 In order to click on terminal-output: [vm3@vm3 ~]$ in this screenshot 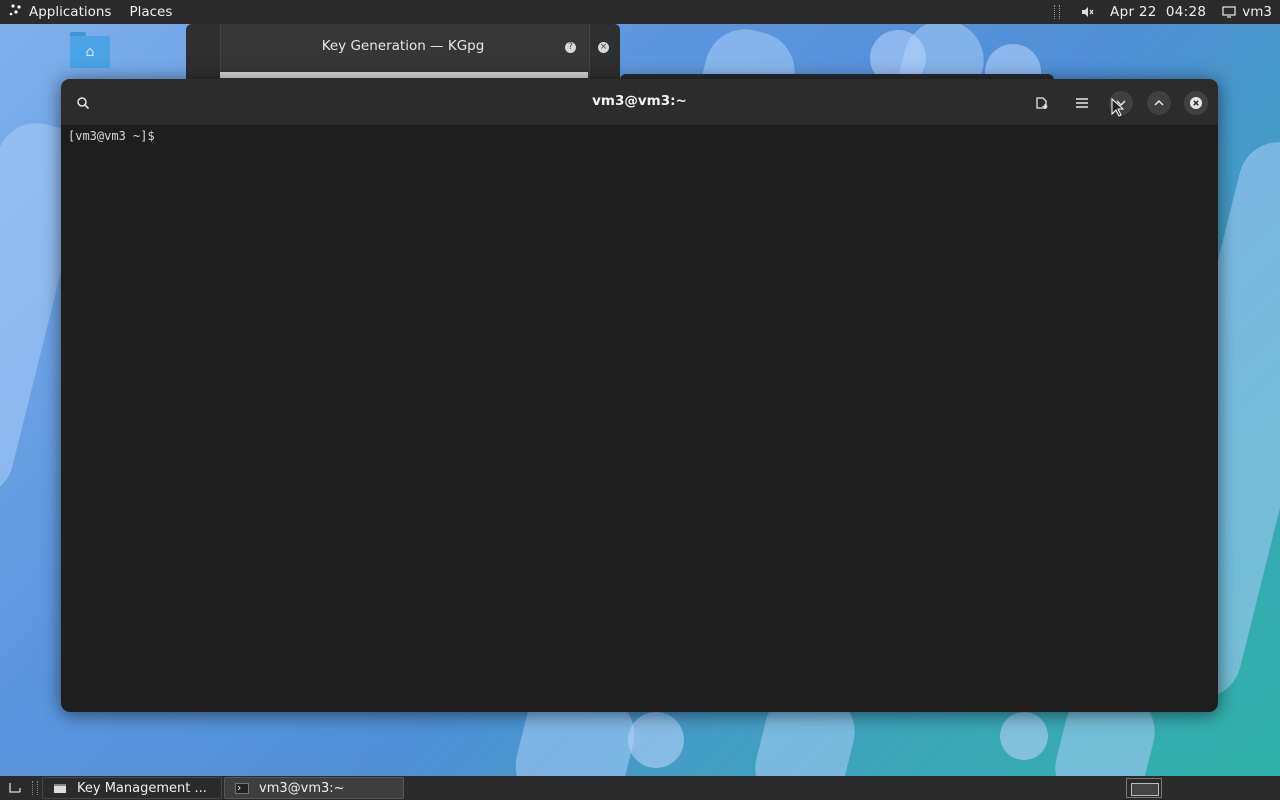, I will do `click(111, 136)`.